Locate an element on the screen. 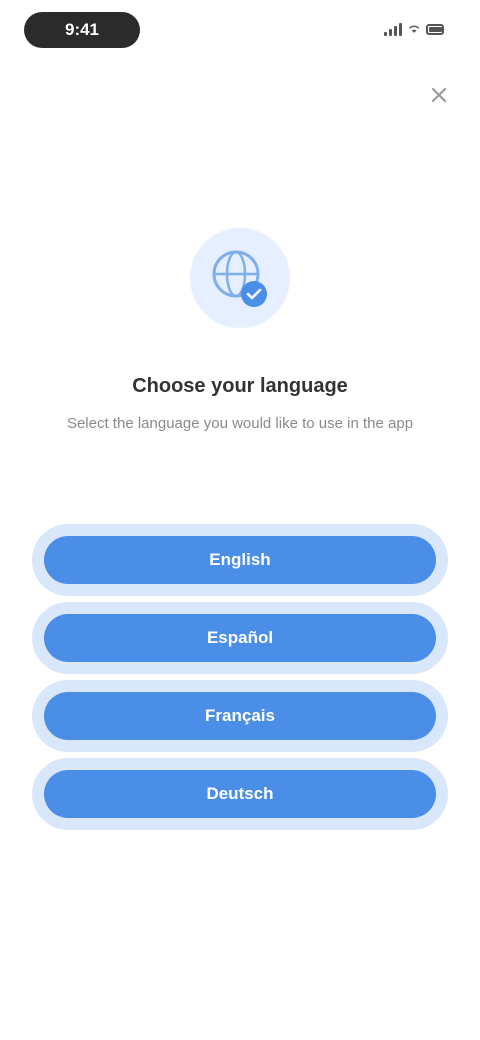 This screenshot has height=1040, width=480. language-option-button: Español is located at coordinates (240, 638).